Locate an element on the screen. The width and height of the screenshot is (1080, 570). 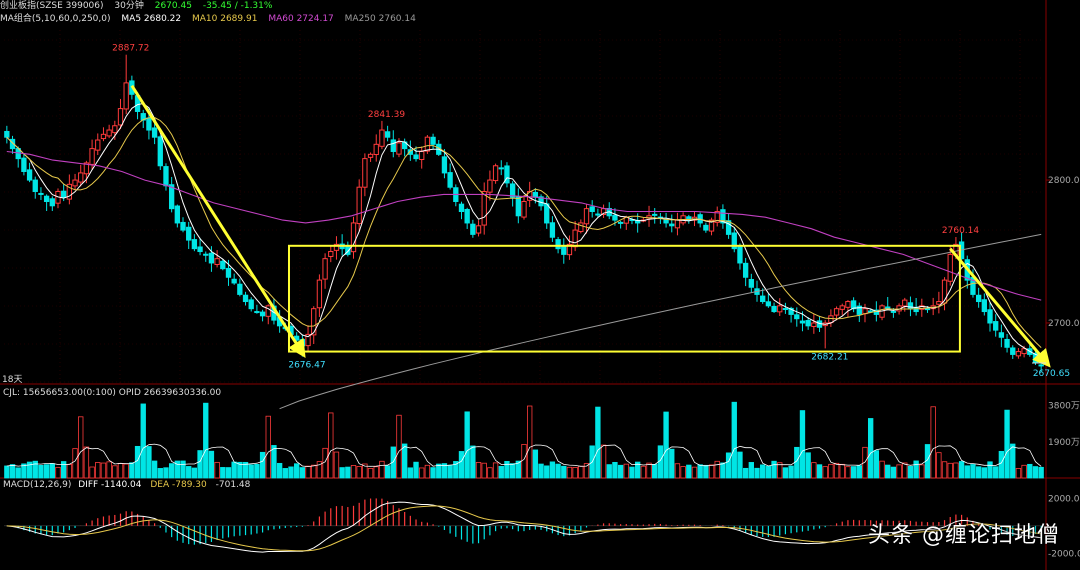
price-value: 2670.45 is located at coordinates (173, 6).